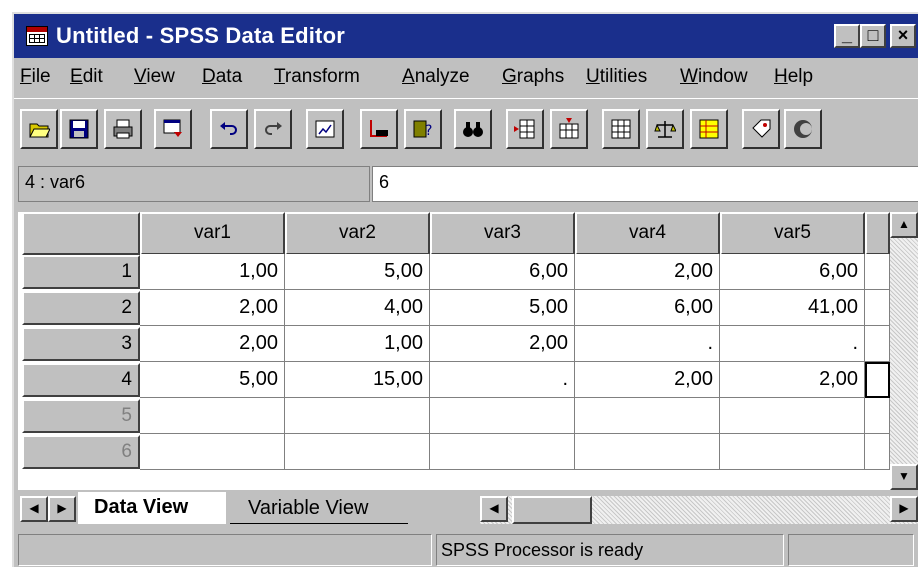 This screenshot has width=918, height=567. Describe the element at coordinates (81, 452) in the screenshot. I see `row-header-6: 6` at that location.